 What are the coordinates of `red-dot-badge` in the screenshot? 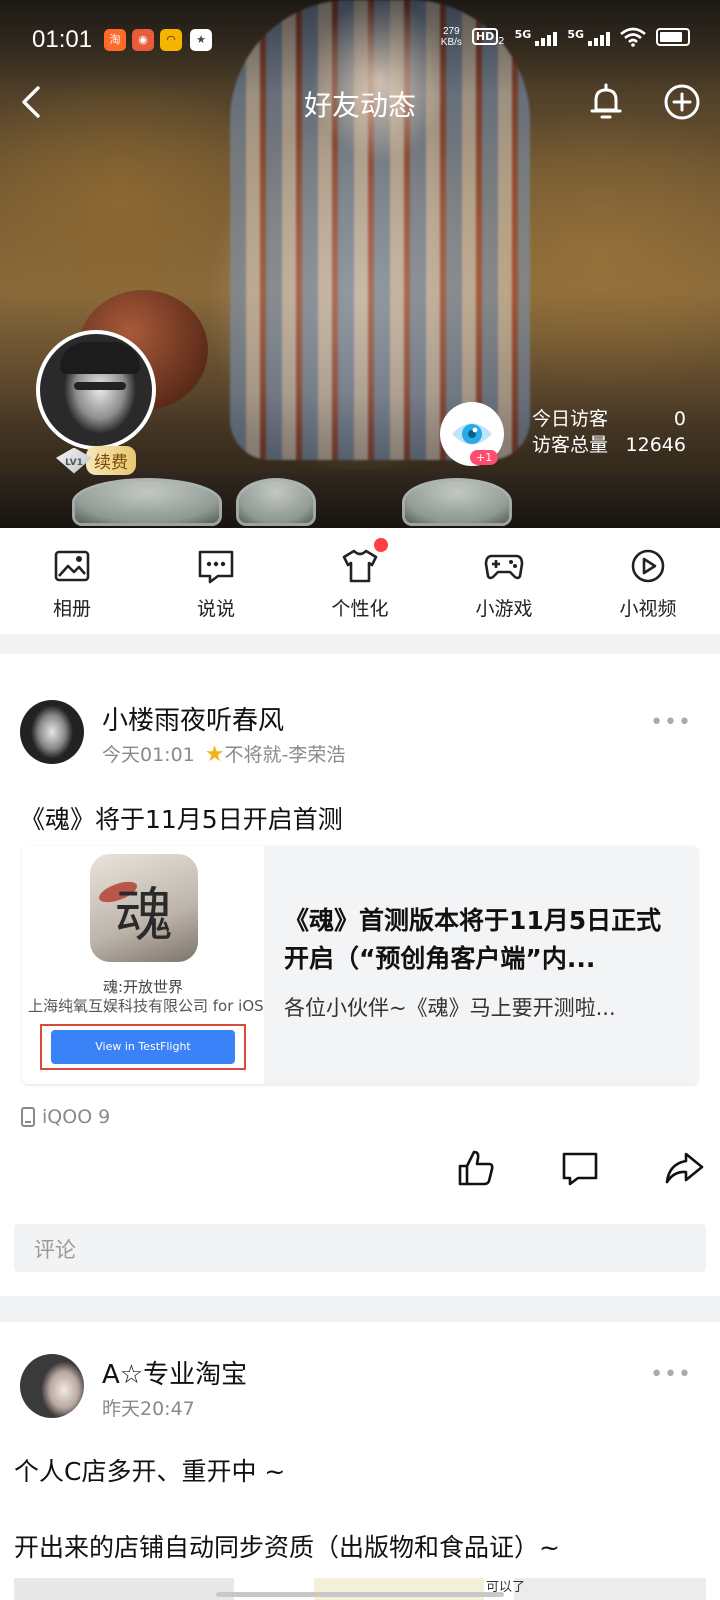 It's located at (381, 545).